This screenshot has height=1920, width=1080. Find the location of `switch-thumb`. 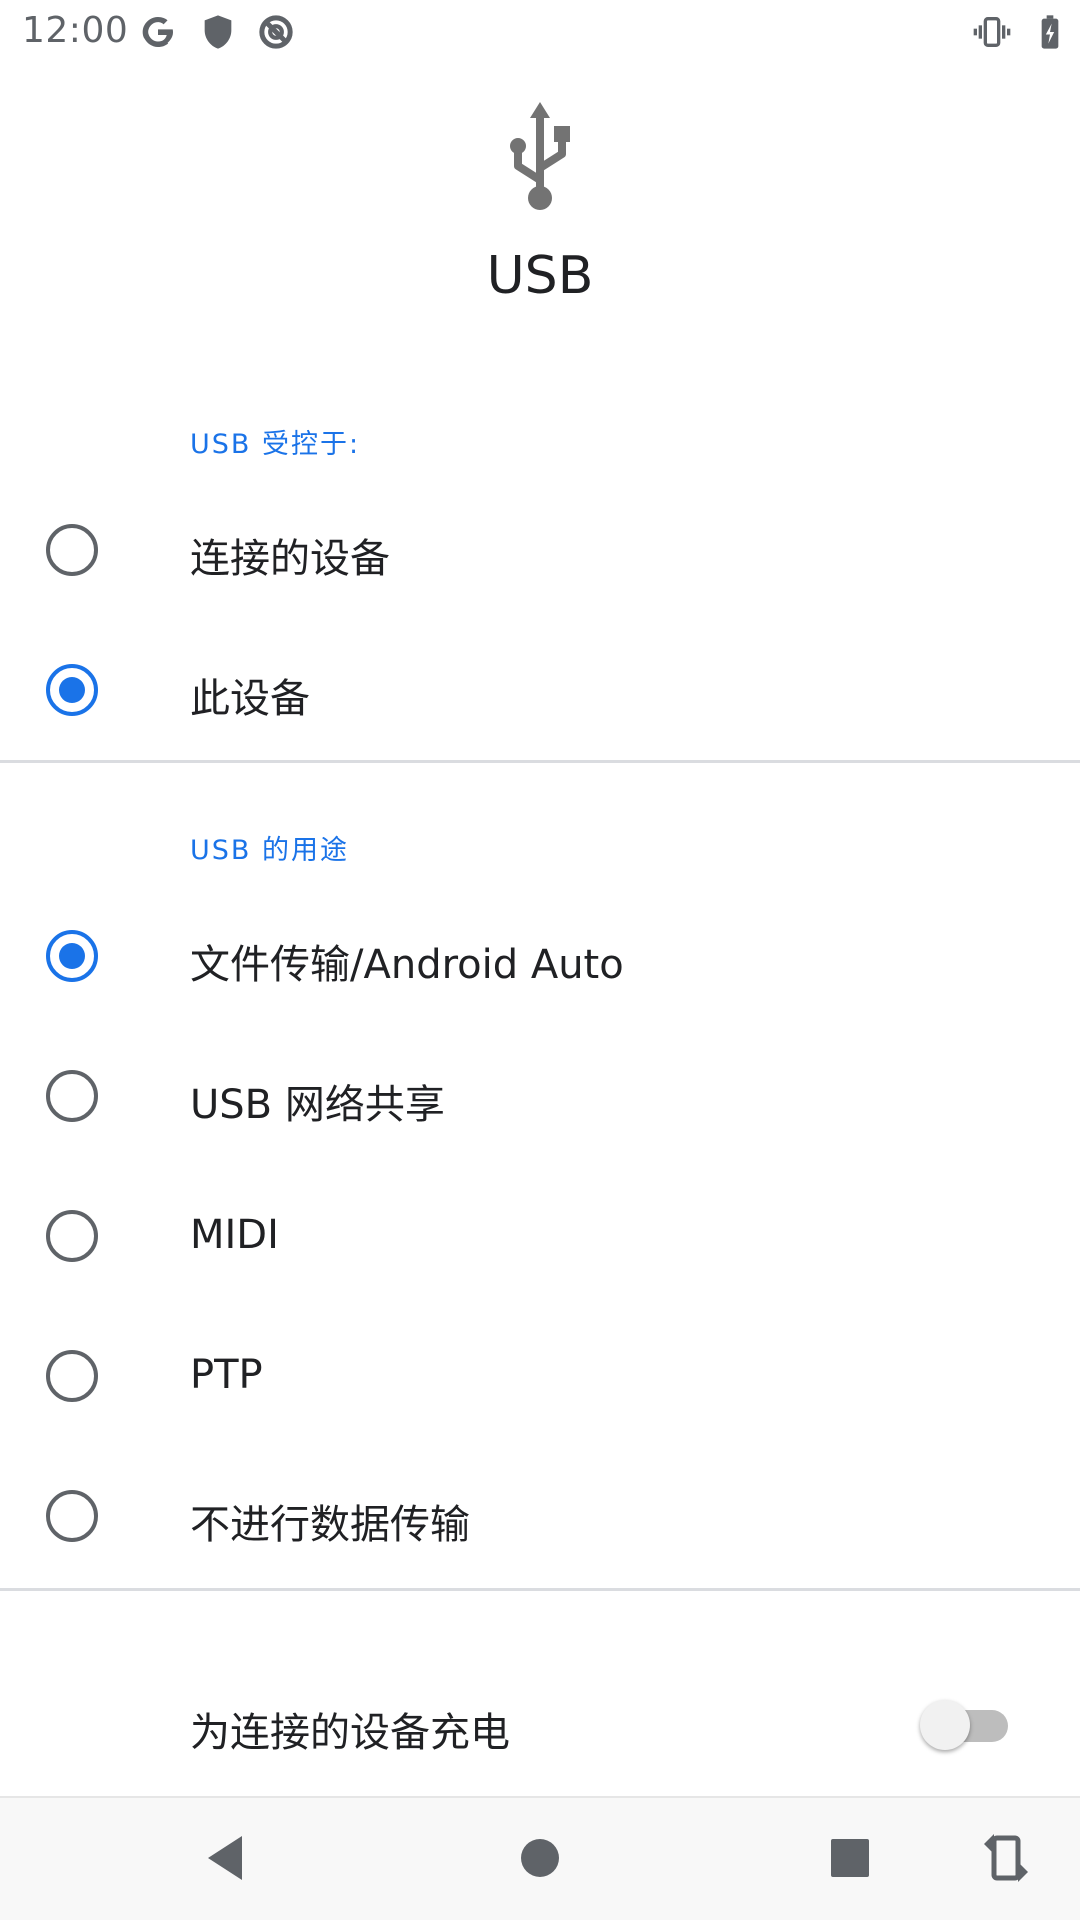

switch-thumb is located at coordinates (945, 1725).